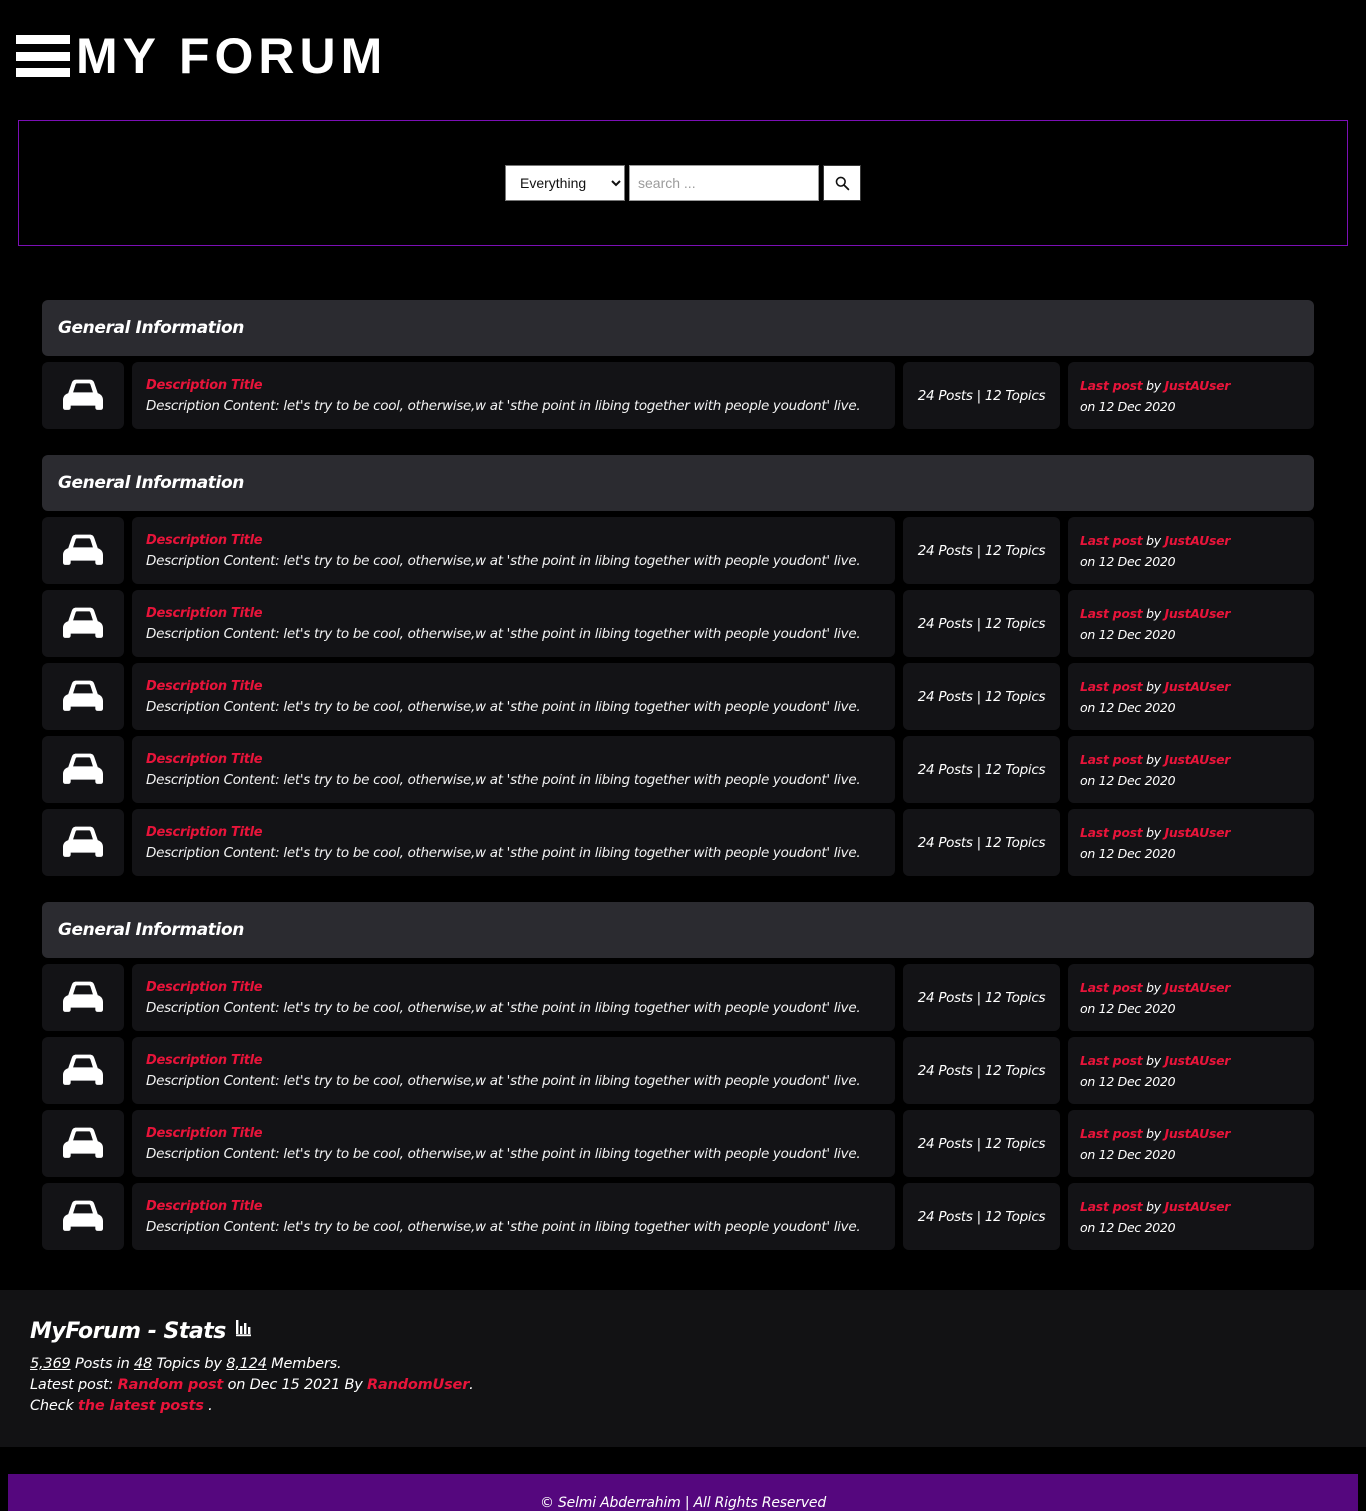 The width and height of the screenshot is (1366, 1511). I want to click on site-brand-title: MY FORUM, so click(231, 56).